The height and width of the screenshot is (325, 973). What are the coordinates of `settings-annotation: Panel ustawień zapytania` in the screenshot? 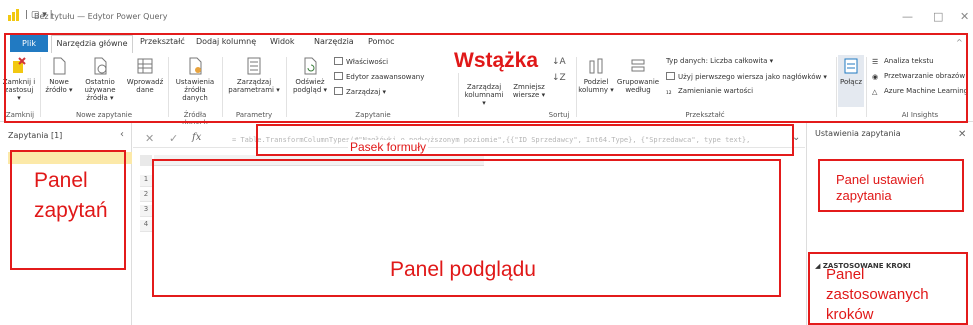 It's located at (899, 188).